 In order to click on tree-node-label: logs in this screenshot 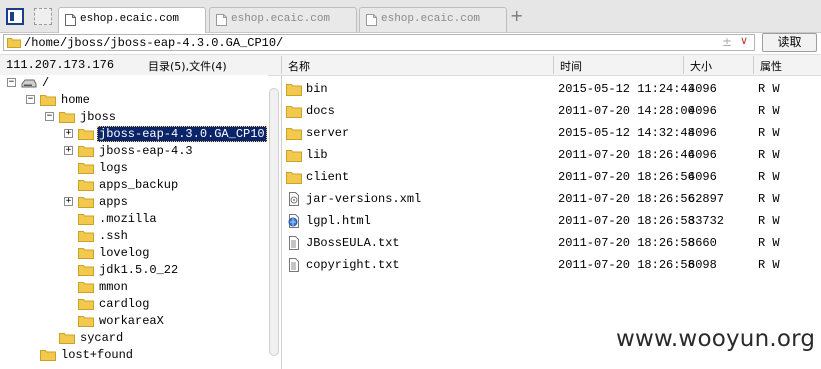, I will do `click(113, 168)`.